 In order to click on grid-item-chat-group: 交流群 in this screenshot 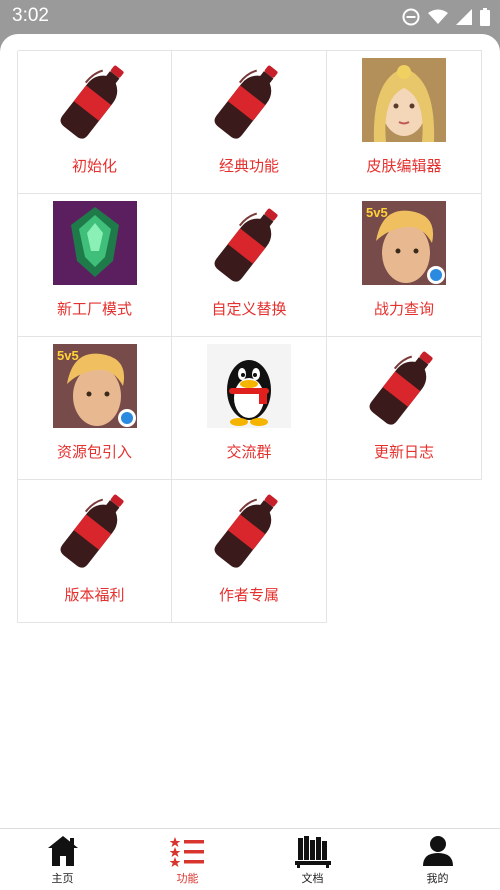, I will do `click(249, 408)`.